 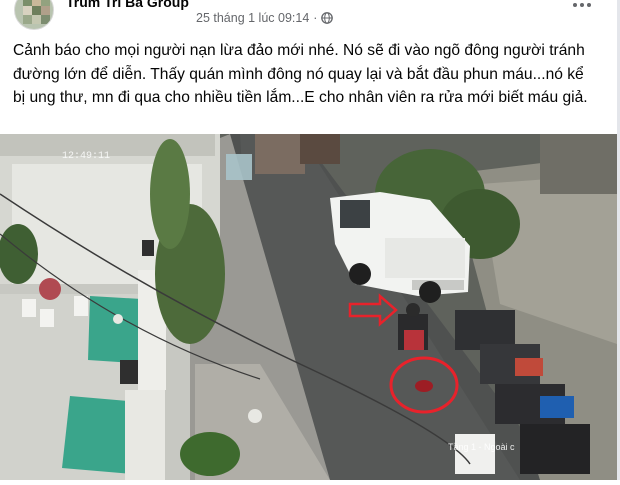 I want to click on post-header: Trùm Tri Bà Group 25 tháng 1 lúc 09:14 ·, so click(x=310, y=16).